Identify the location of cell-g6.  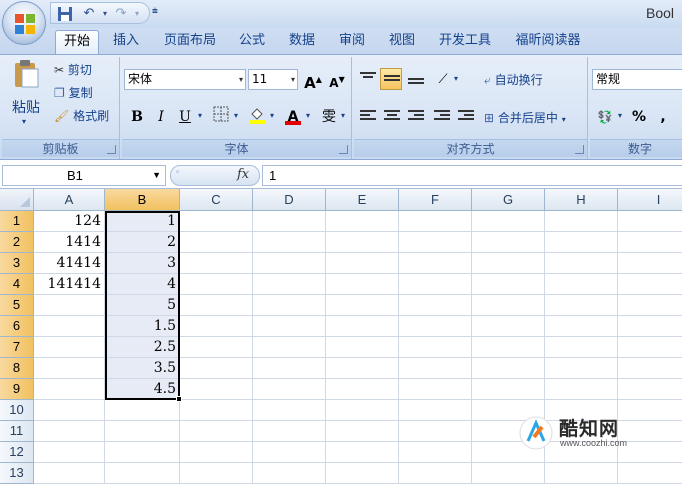
(508, 326).